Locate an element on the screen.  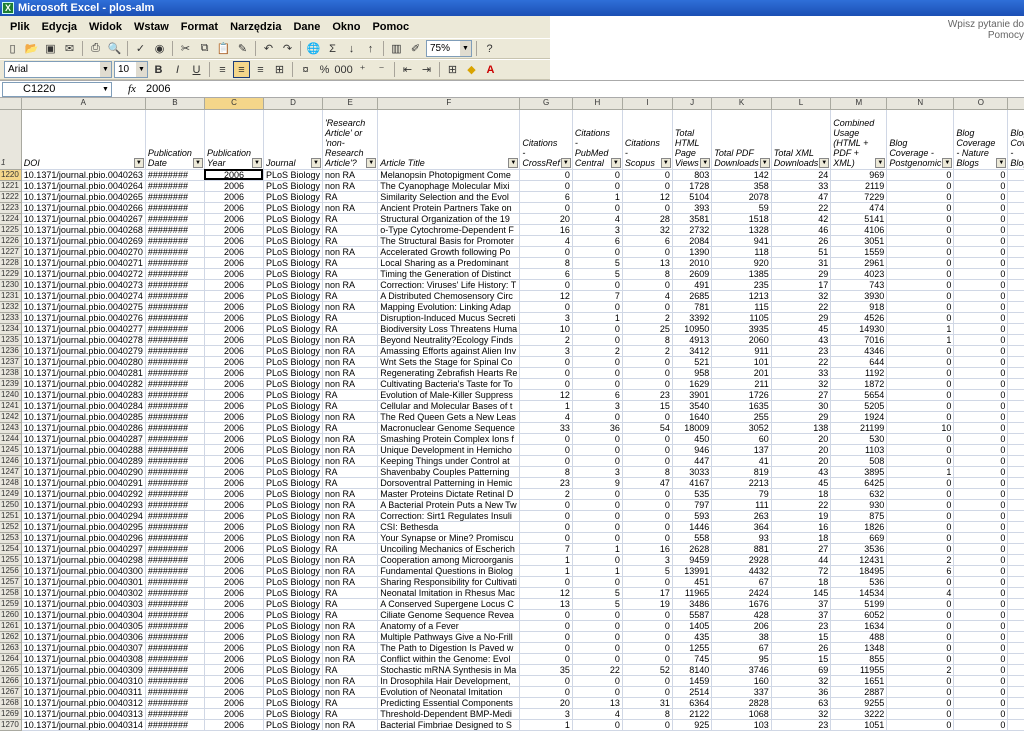
row-header: 1242 is located at coordinates (11, 417).